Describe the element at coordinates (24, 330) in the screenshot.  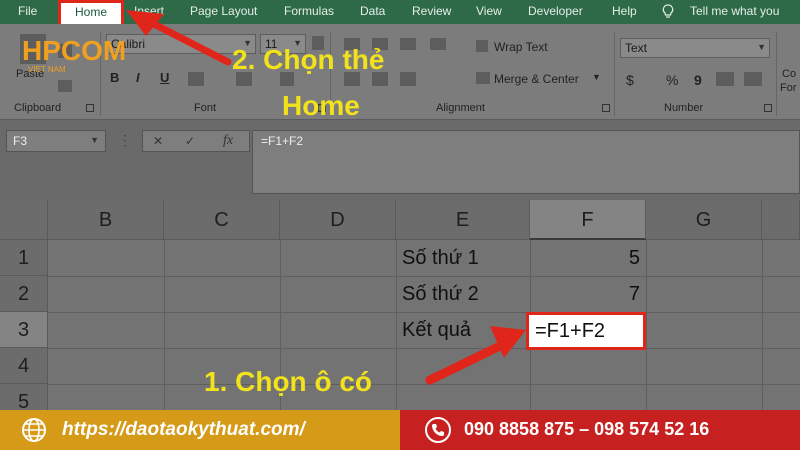
I see `row-header-3: 3` at that location.